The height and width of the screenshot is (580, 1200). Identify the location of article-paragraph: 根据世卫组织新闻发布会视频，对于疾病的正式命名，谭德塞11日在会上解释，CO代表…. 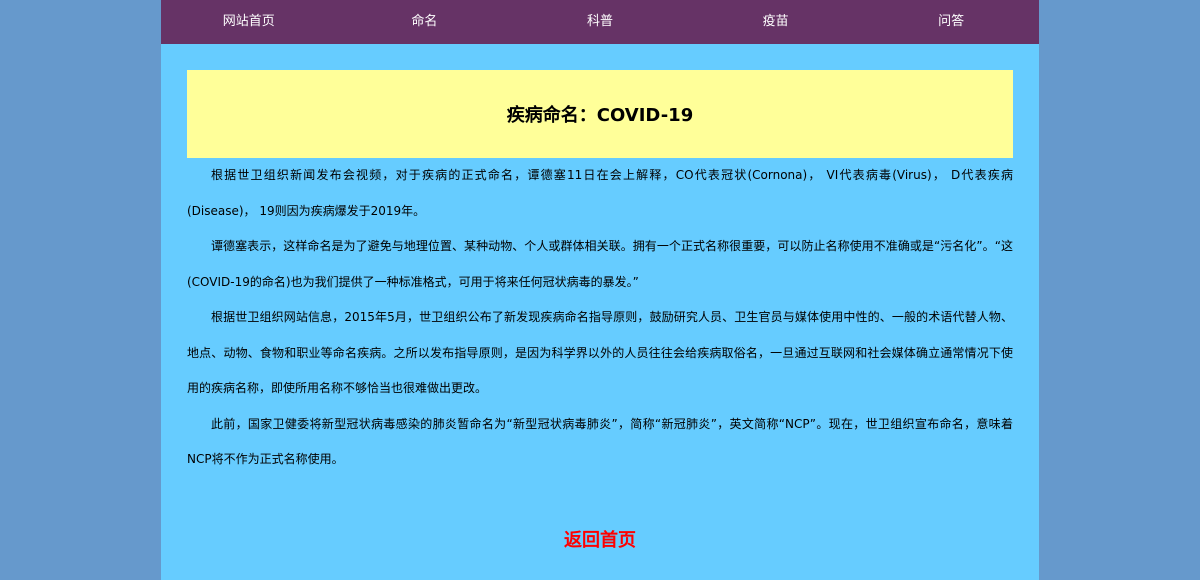
(600, 193).